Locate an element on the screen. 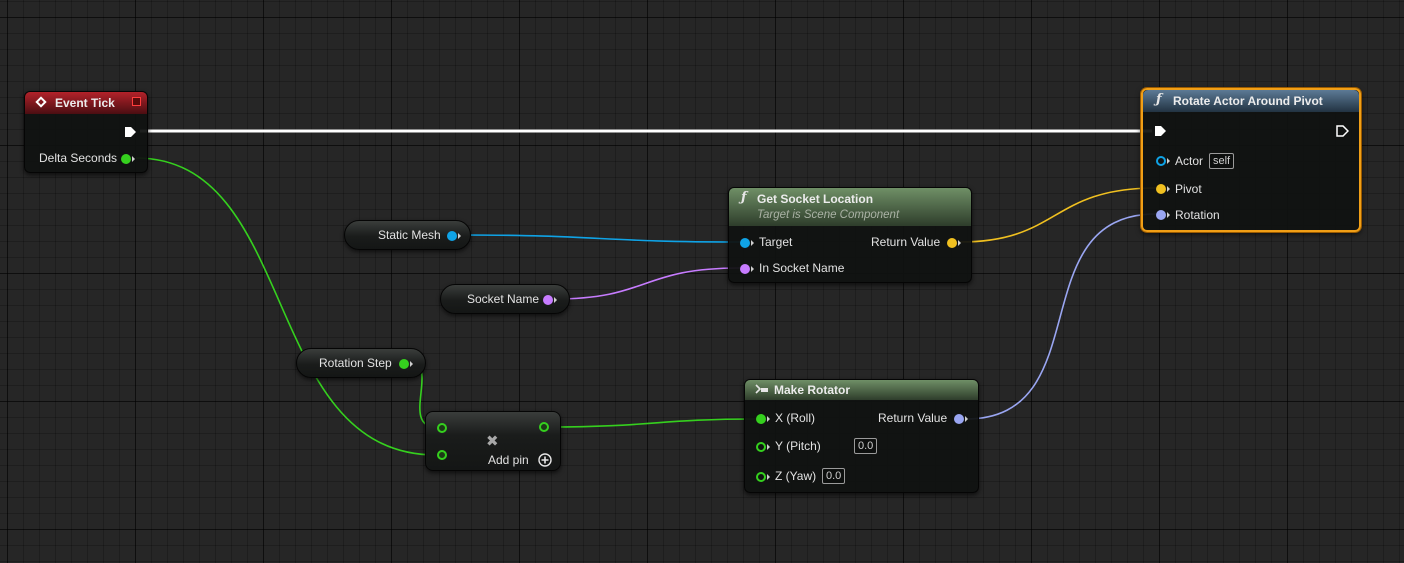  rotation-step-variable: Rotation Step is located at coordinates (361, 363).